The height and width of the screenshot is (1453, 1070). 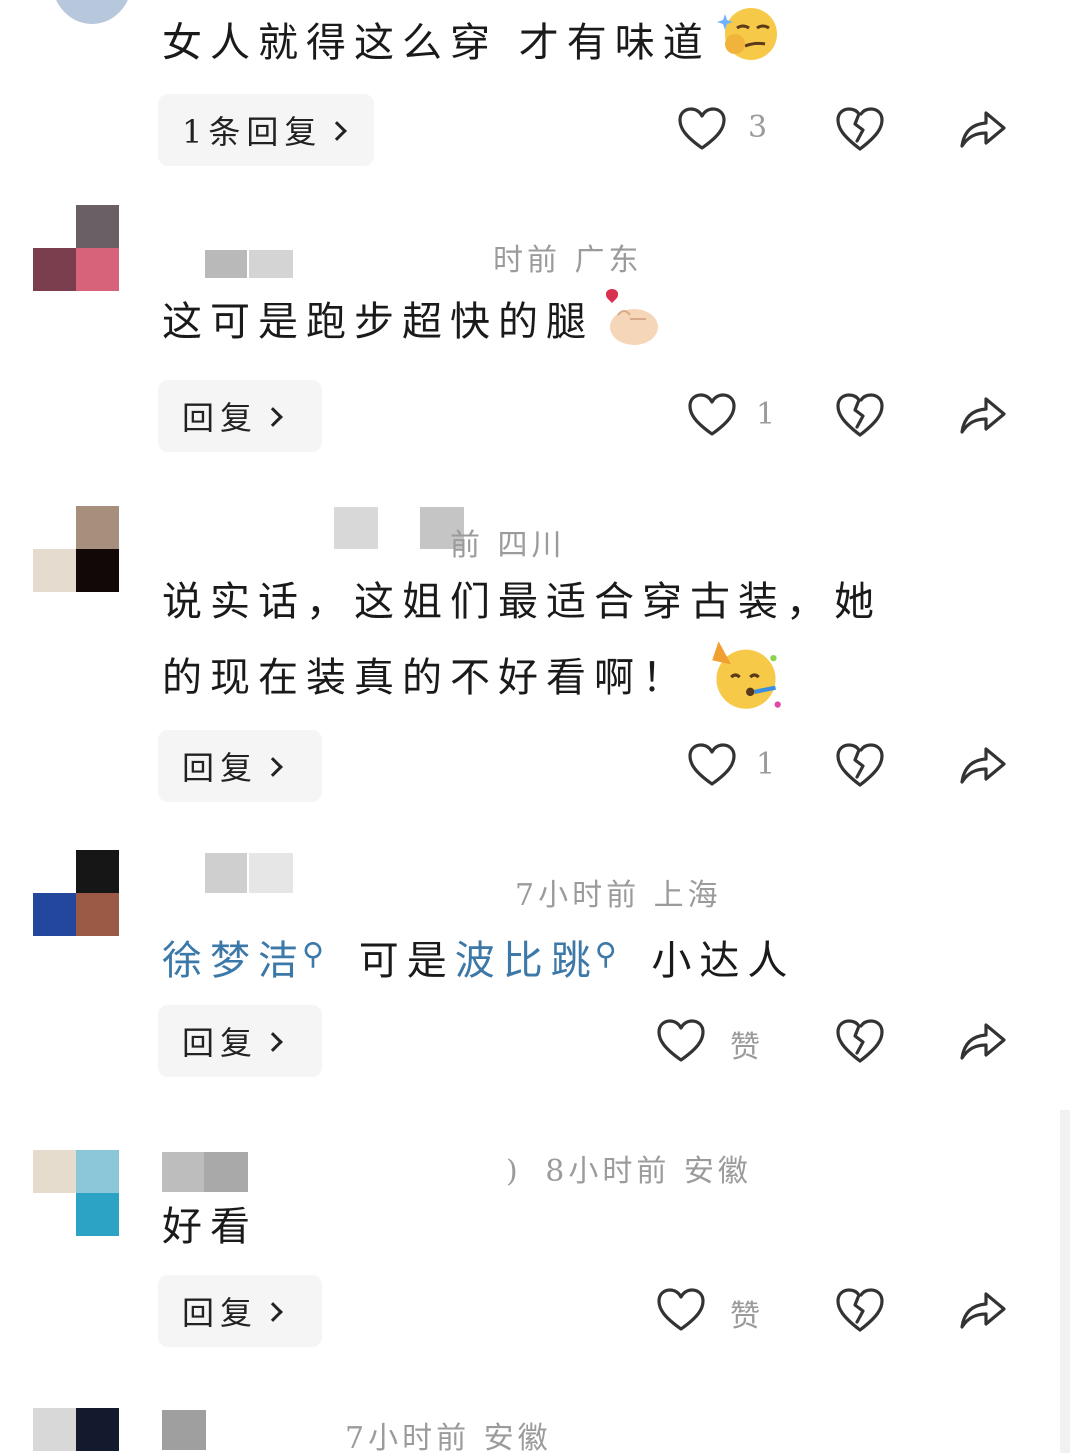 What do you see at coordinates (535, 95) in the screenshot?
I see `comment-item: 女人就得这么穿 才有味道 1条回复 3` at bounding box center [535, 95].